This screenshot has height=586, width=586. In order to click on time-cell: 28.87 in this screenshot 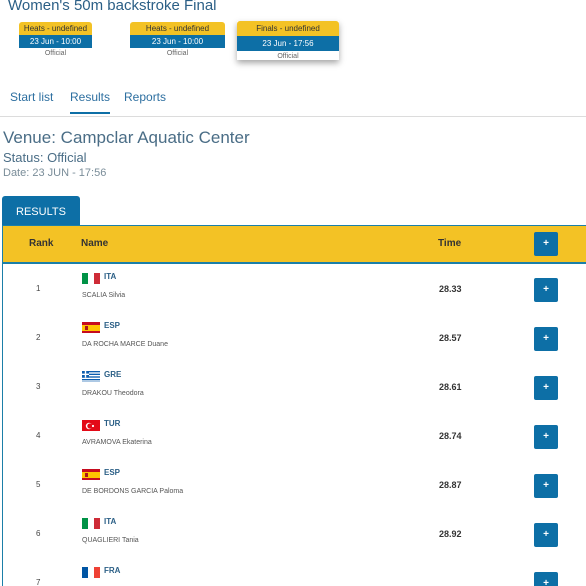, I will do `click(450, 485)`.